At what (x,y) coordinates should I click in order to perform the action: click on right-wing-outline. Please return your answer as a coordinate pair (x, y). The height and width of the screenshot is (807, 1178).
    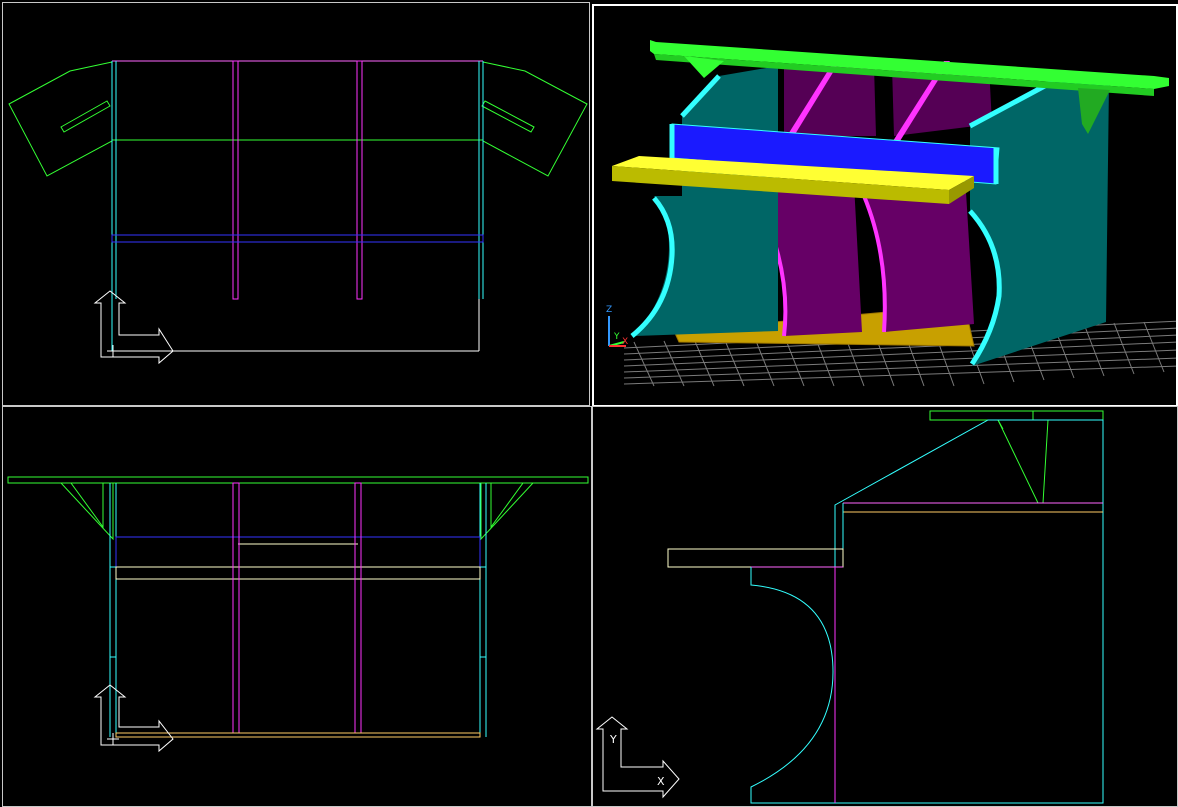
    Looking at the image, I should click on (535, 119).